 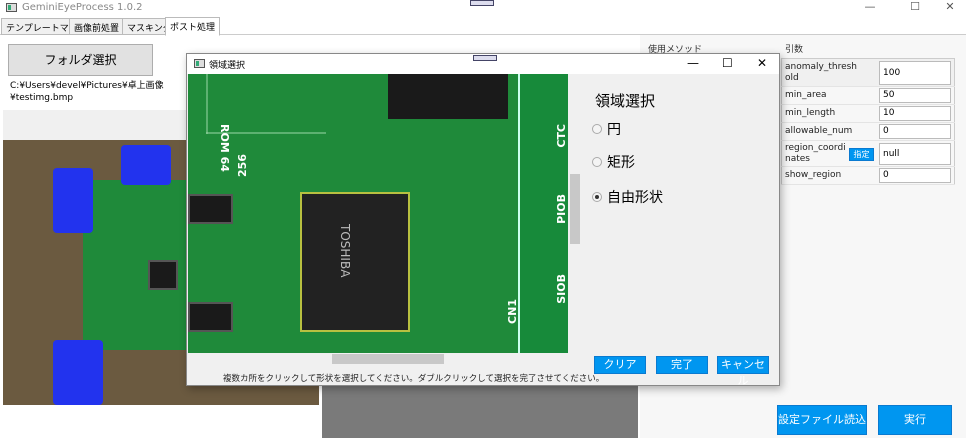 I want to click on dialog-icon, so click(x=199, y=63).